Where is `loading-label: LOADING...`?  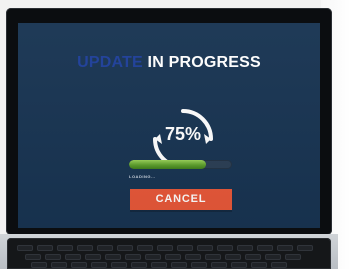
loading-label: LOADING... is located at coordinates (142, 176).